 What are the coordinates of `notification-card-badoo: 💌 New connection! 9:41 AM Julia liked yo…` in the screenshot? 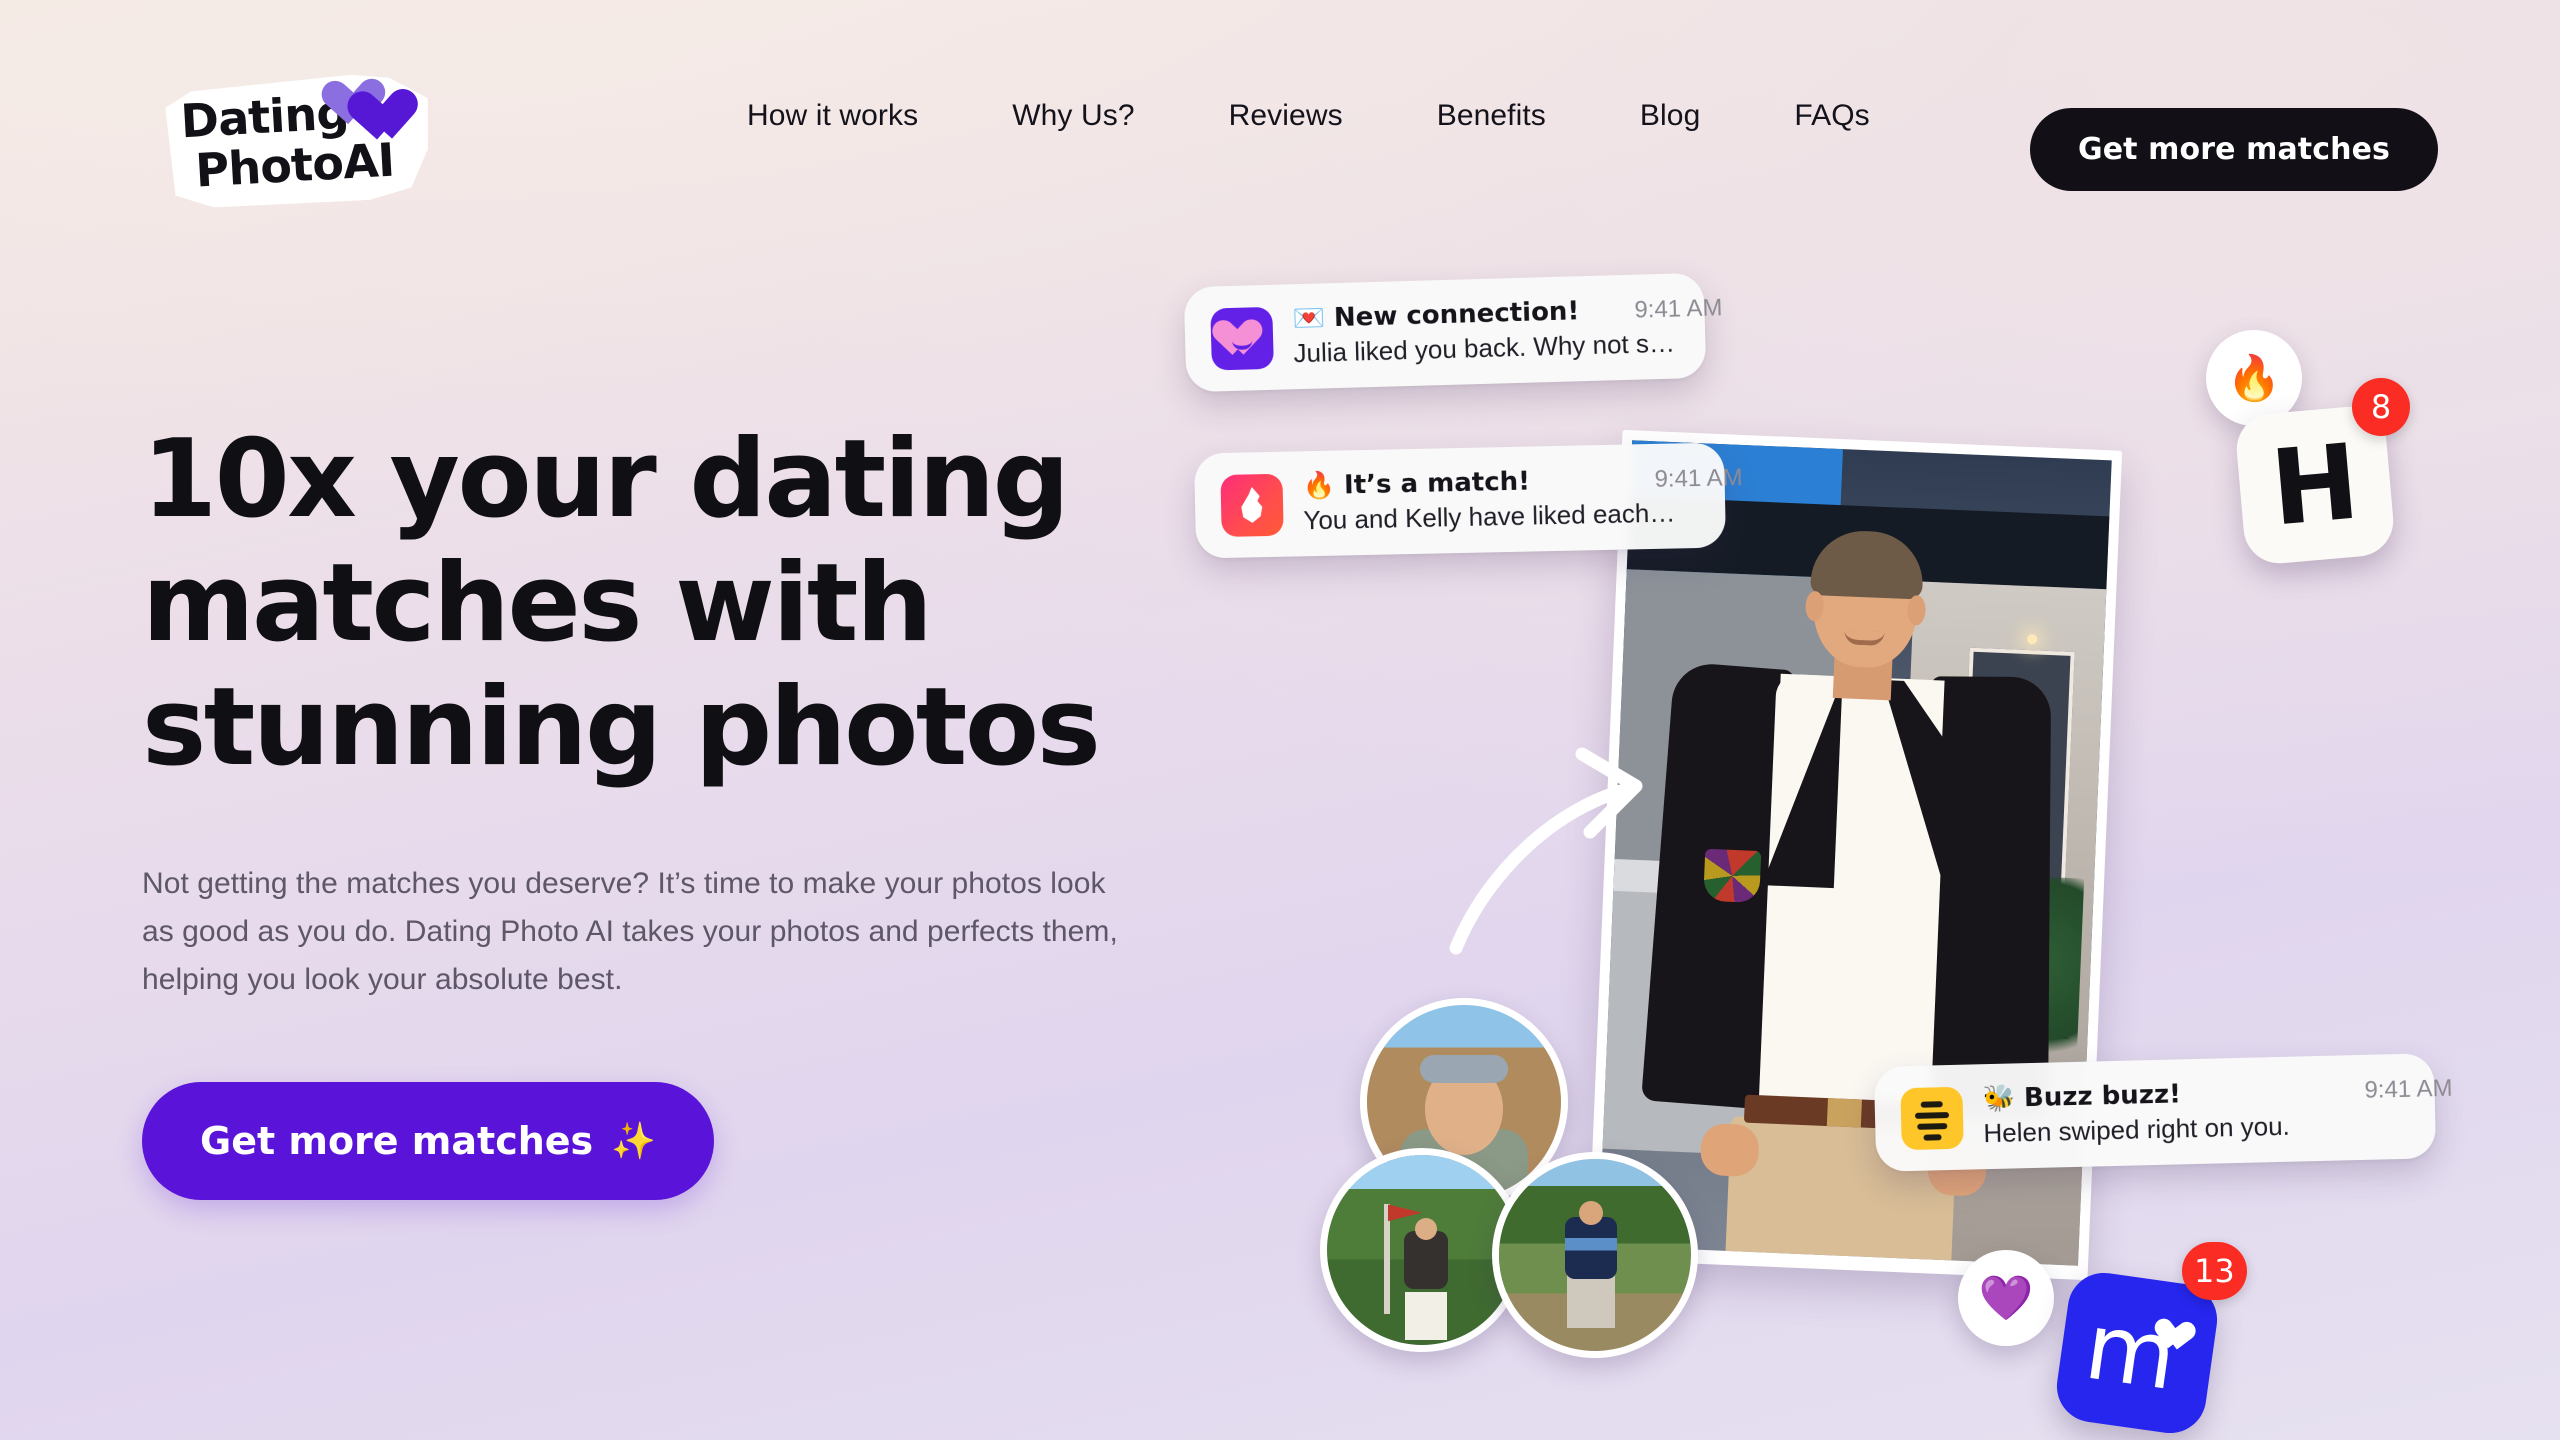 It's located at (1453, 332).